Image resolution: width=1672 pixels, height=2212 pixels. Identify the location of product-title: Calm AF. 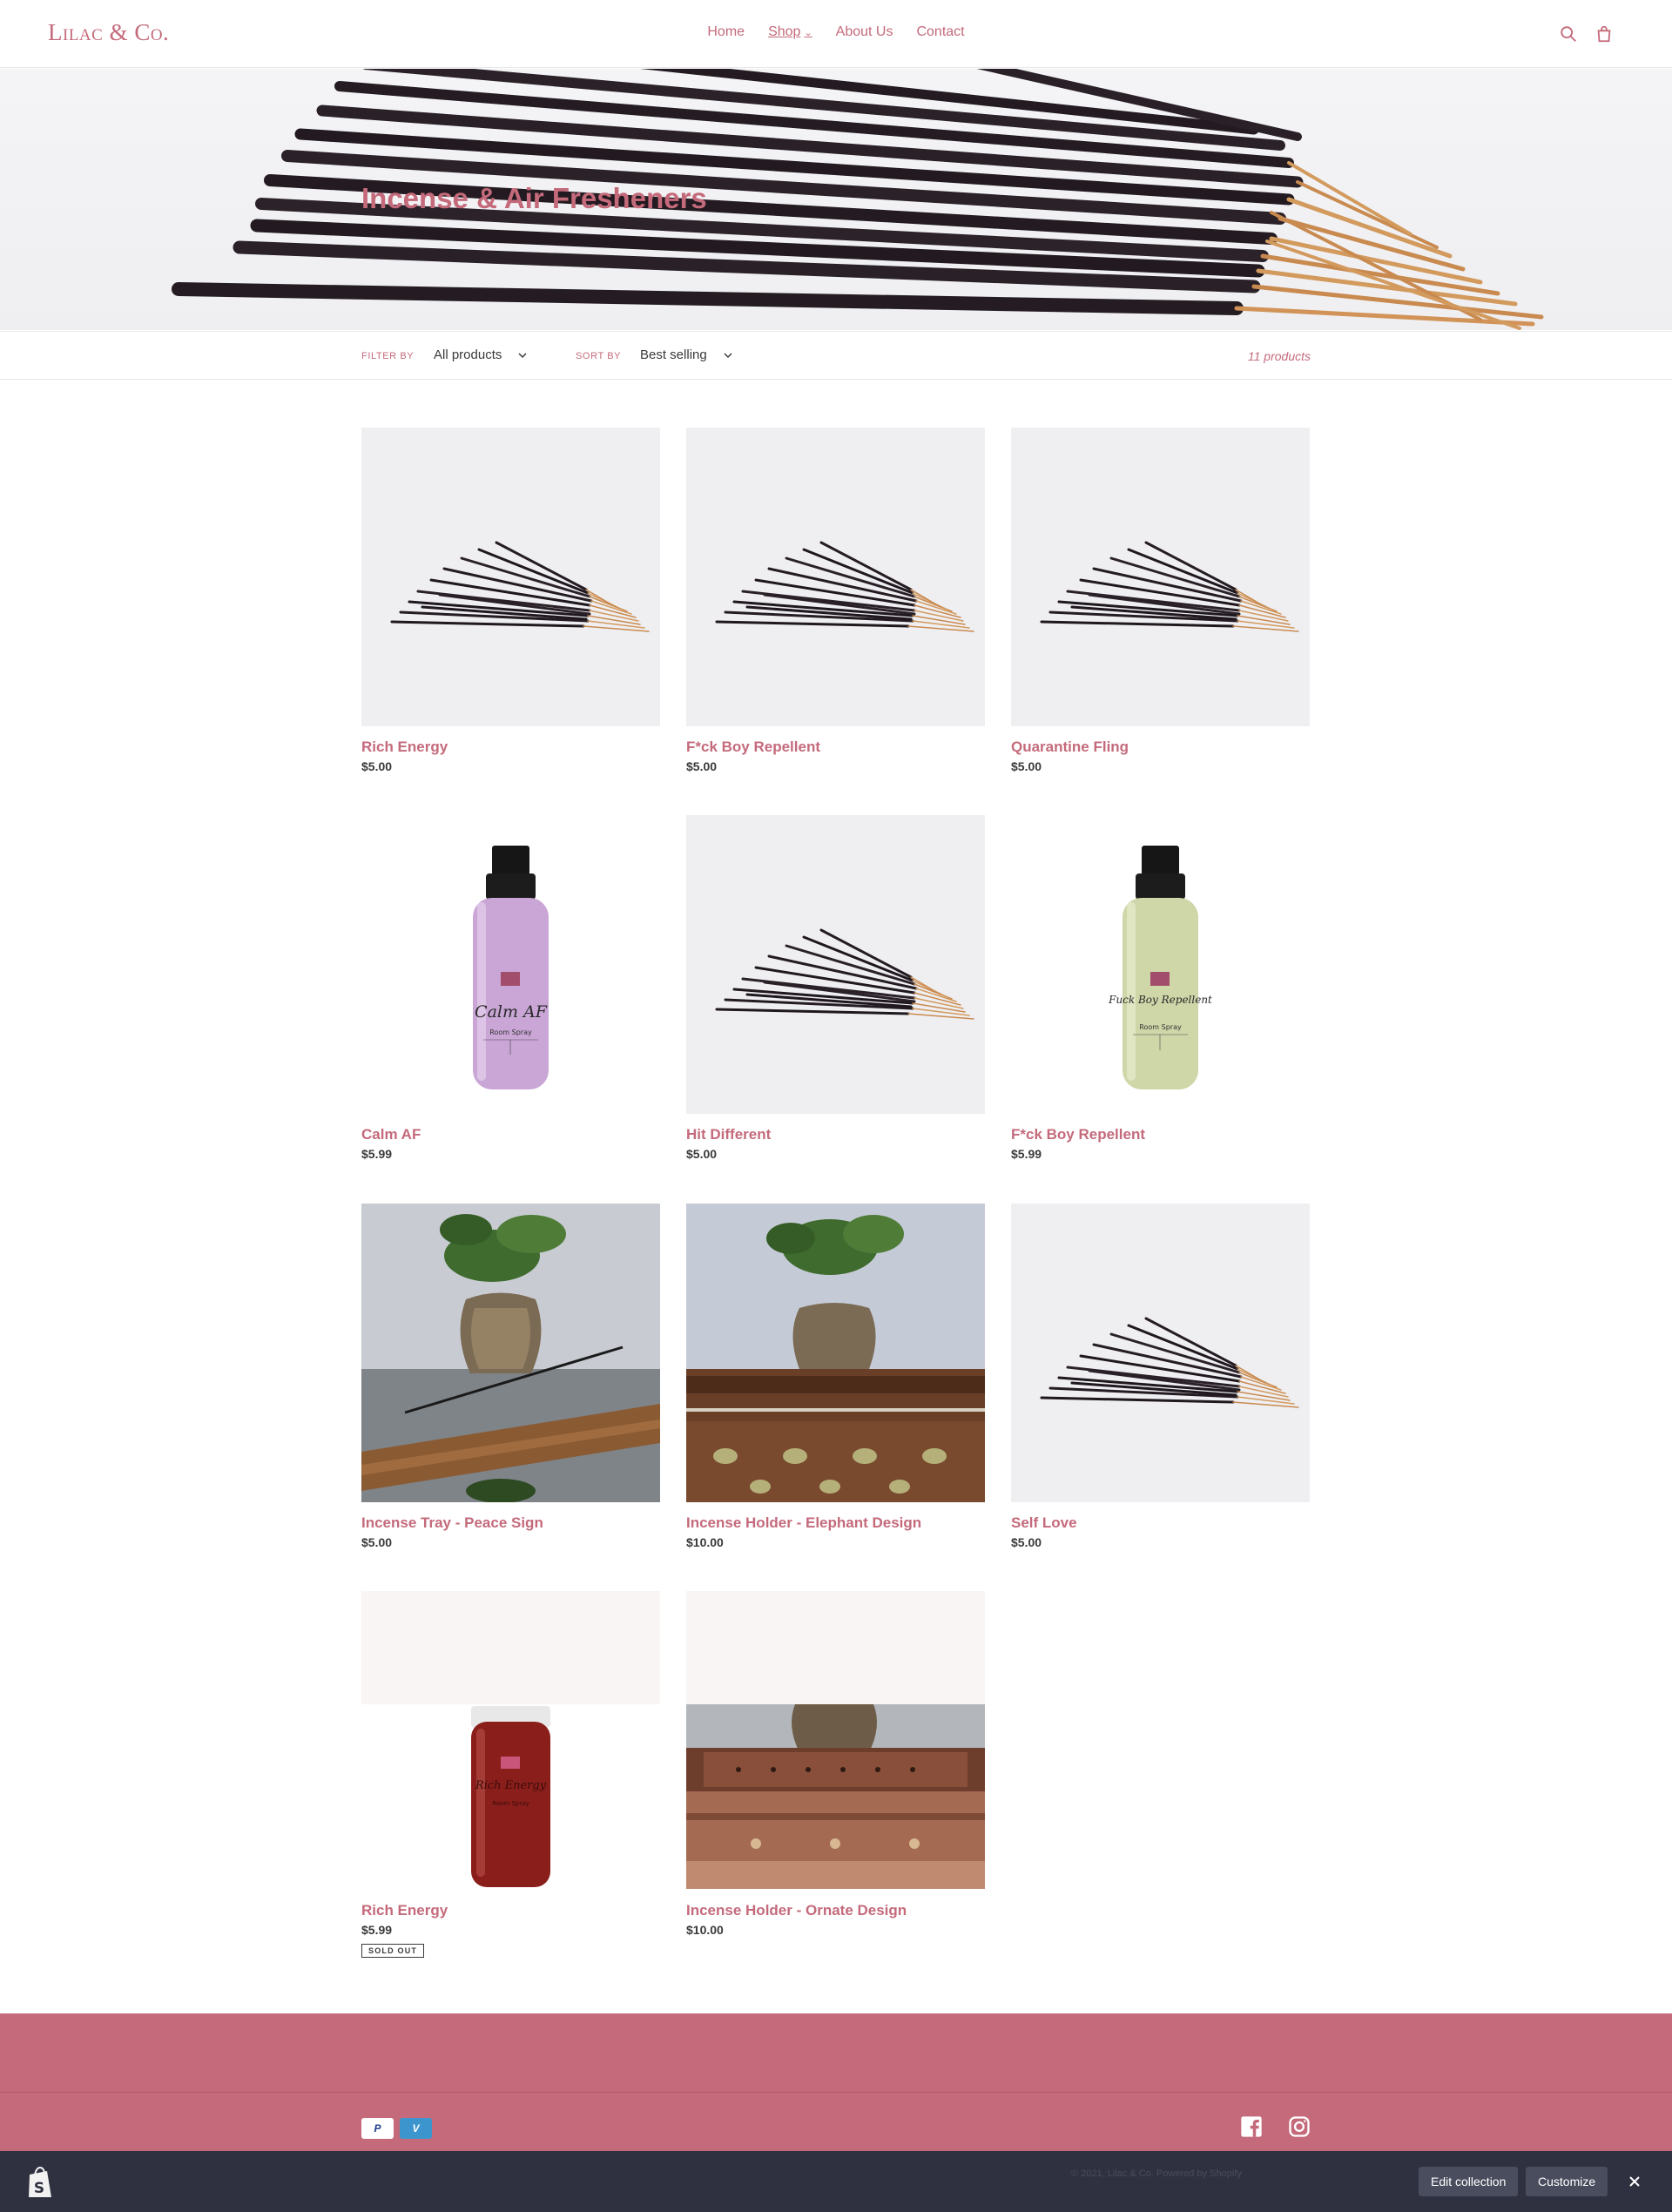
(510, 1134).